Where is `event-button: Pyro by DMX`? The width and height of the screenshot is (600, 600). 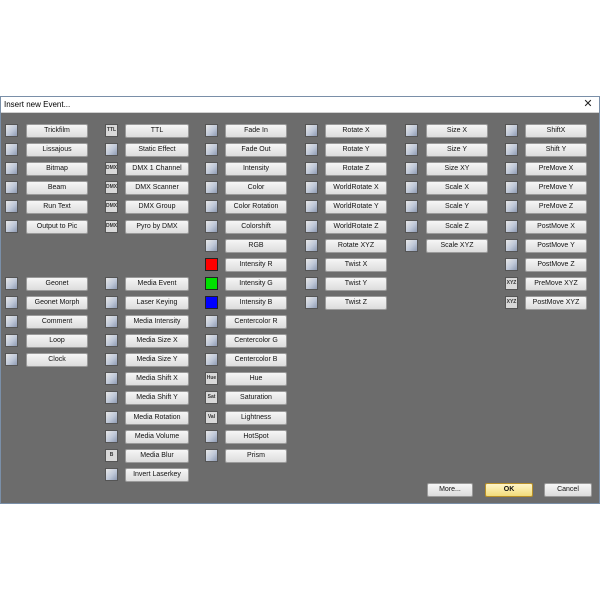 event-button: Pyro by DMX is located at coordinates (157, 226).